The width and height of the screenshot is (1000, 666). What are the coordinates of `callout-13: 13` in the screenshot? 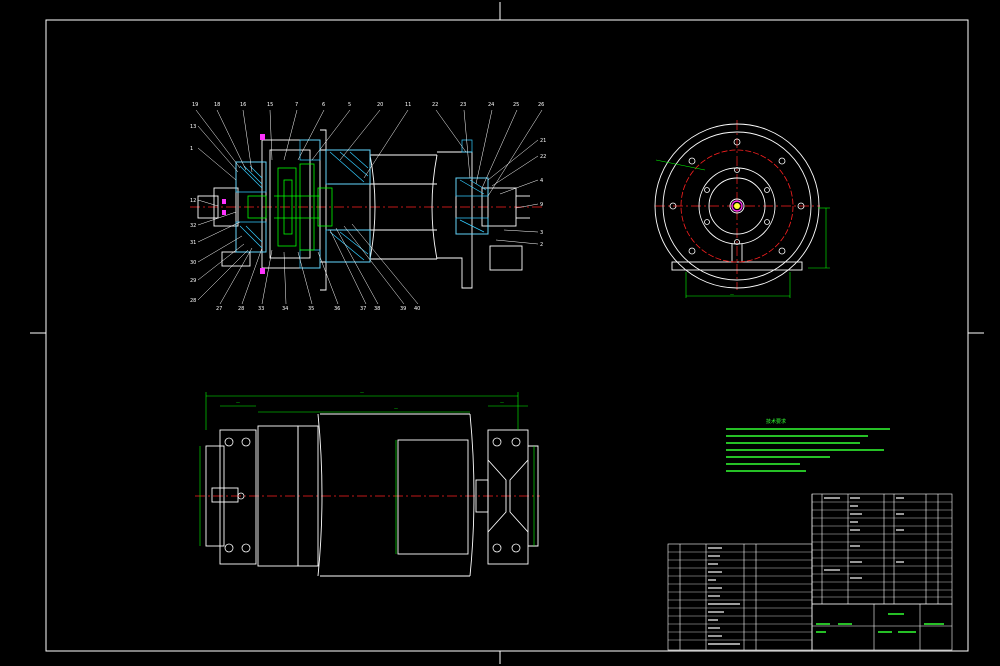 It's located at (193, 127).